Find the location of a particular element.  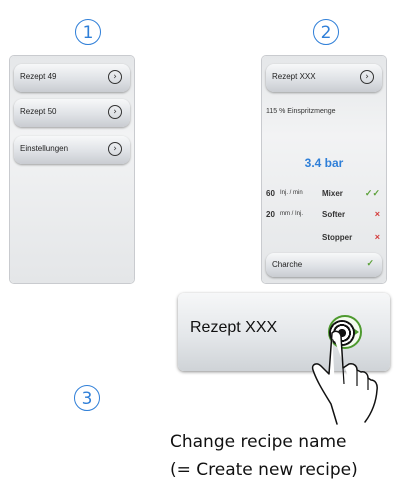

stopper-cross-icon: × is located at coordinates (377, 237).